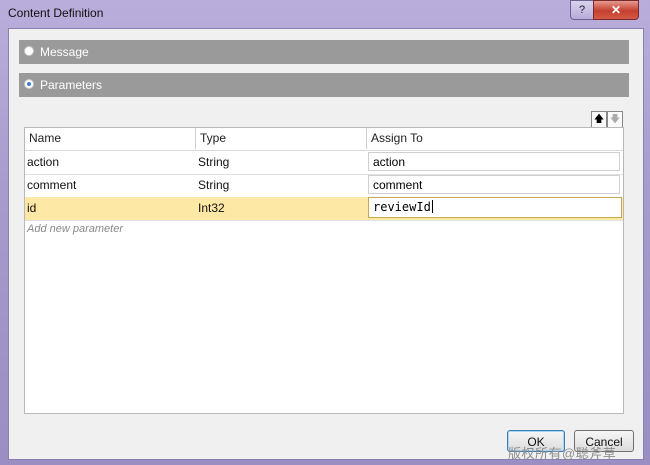 Image resolution: width=650 pixels, height=465 pixels. What do you see at coordinates (615, 119) in the screenshot?
I see `move-down-button: 🡇` at bounding box center [615, 119].